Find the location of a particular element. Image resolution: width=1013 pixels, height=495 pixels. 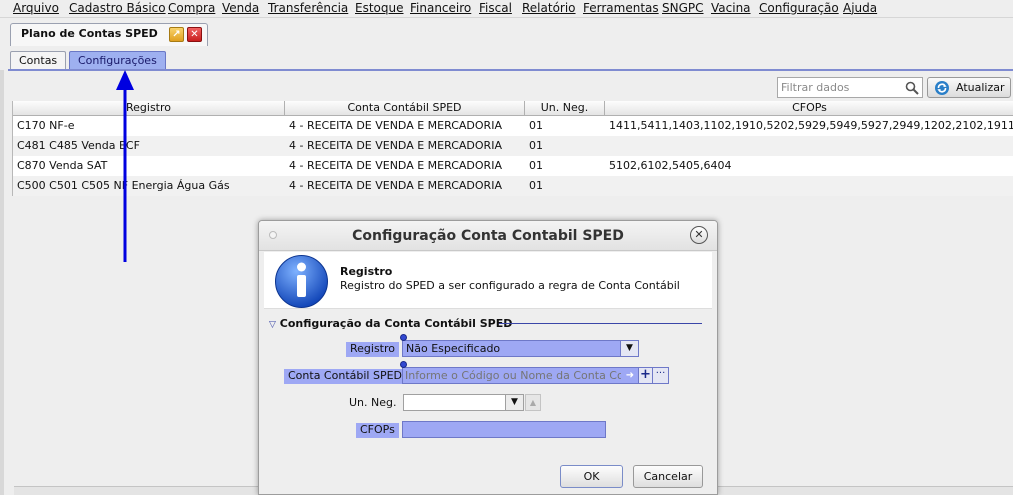

tab-contas: Contas is located at coordinates (38, 60).